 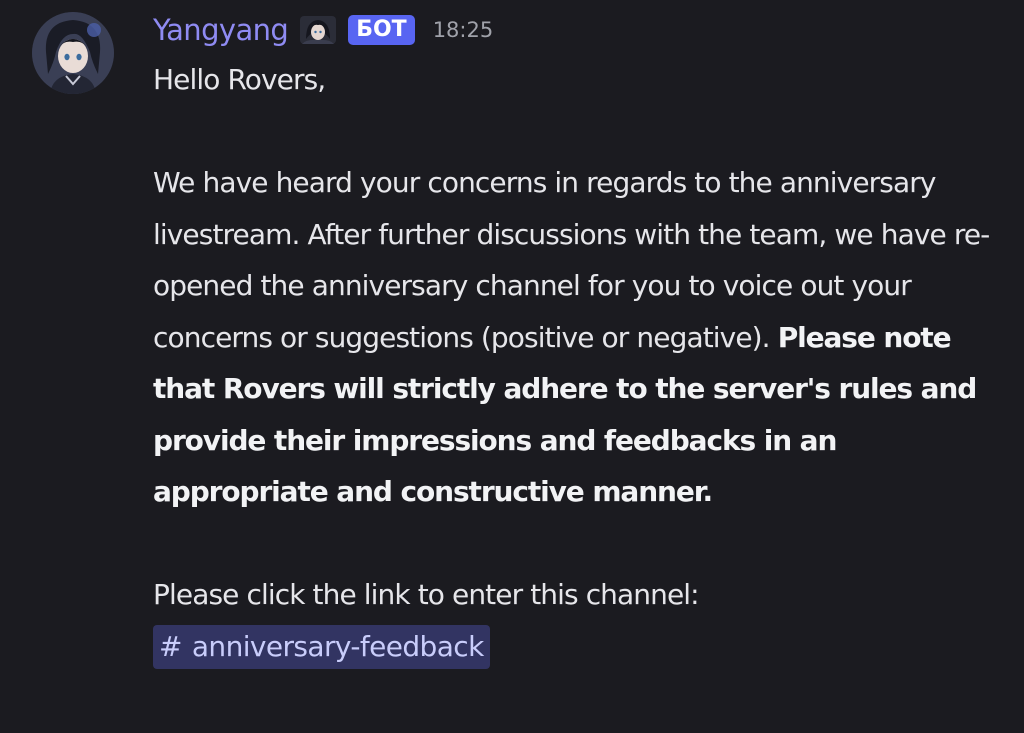 I want to click on character-avatar-icon, so click(x=73, y=53).